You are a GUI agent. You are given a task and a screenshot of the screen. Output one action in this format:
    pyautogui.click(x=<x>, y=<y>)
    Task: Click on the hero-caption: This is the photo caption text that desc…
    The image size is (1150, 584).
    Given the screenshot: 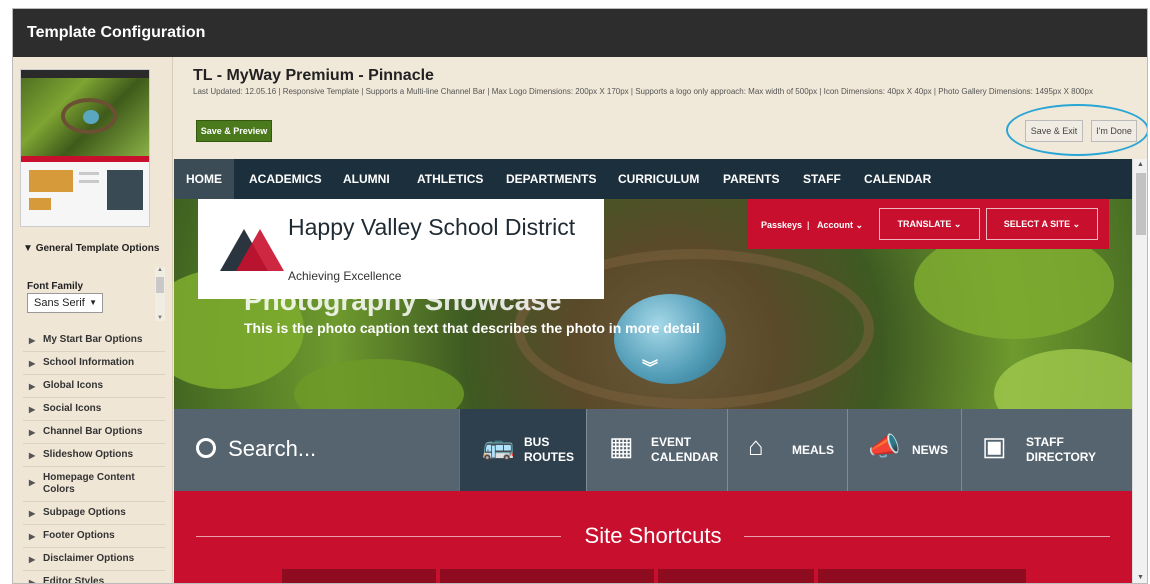 What is the action you would take?
    pyautogui.click(x=472, y=328)
    